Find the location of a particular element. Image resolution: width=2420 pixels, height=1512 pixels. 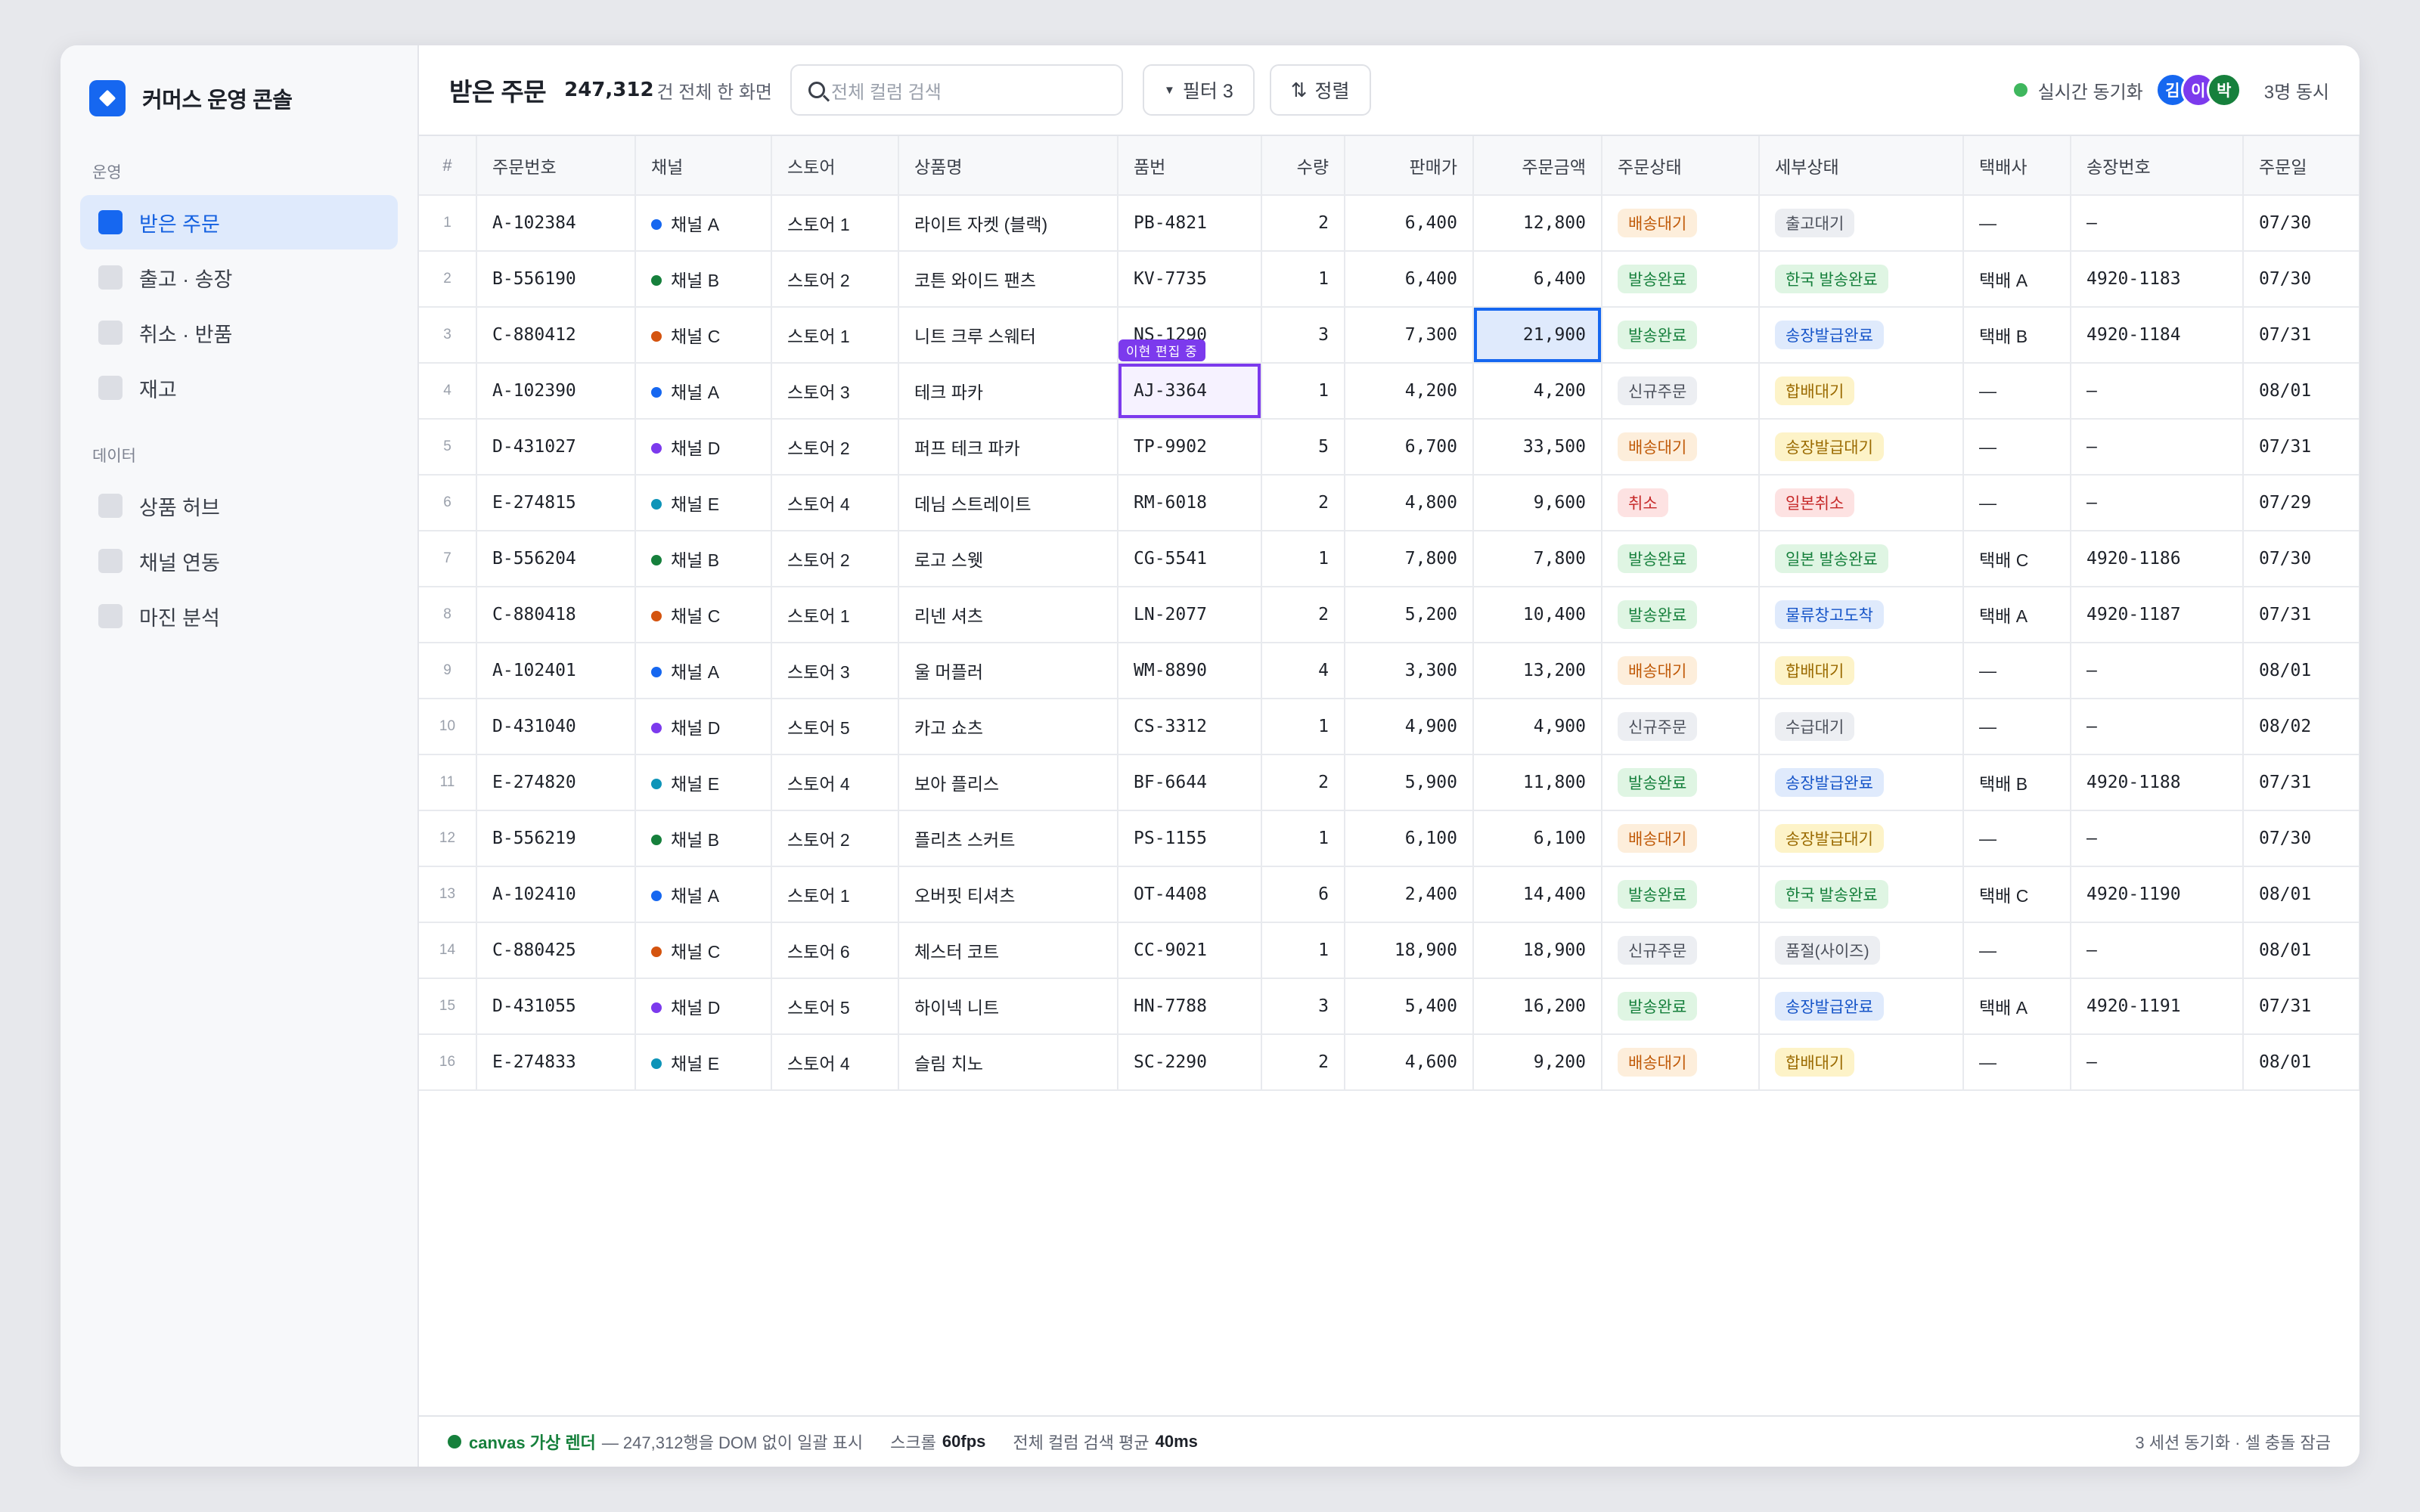

table-cell: E-274820 is located at coordinates (556, 783).